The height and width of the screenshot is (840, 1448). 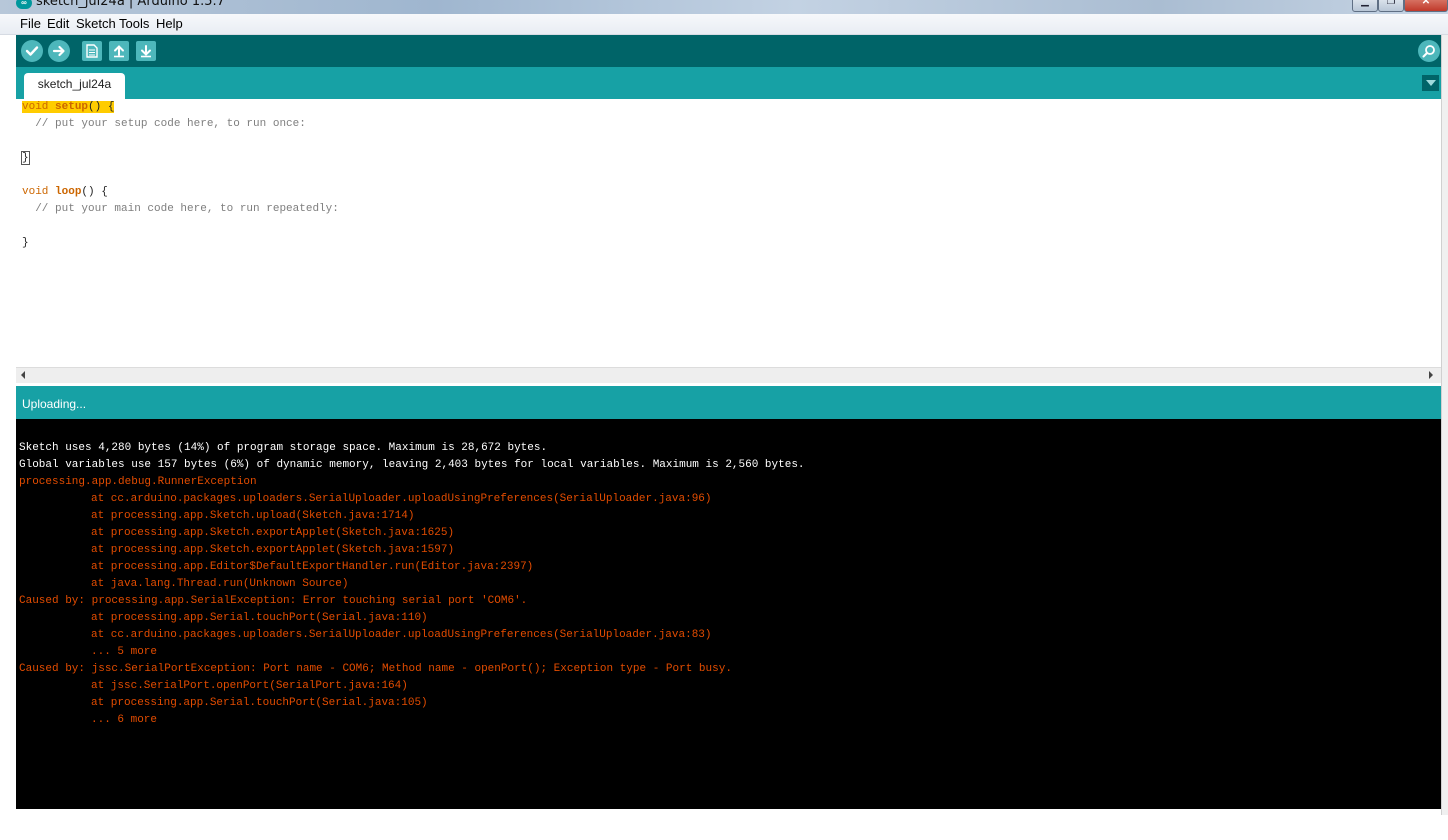 I want to click on tab-sketch: sketch_jul24a, so click(x=74, y=86).